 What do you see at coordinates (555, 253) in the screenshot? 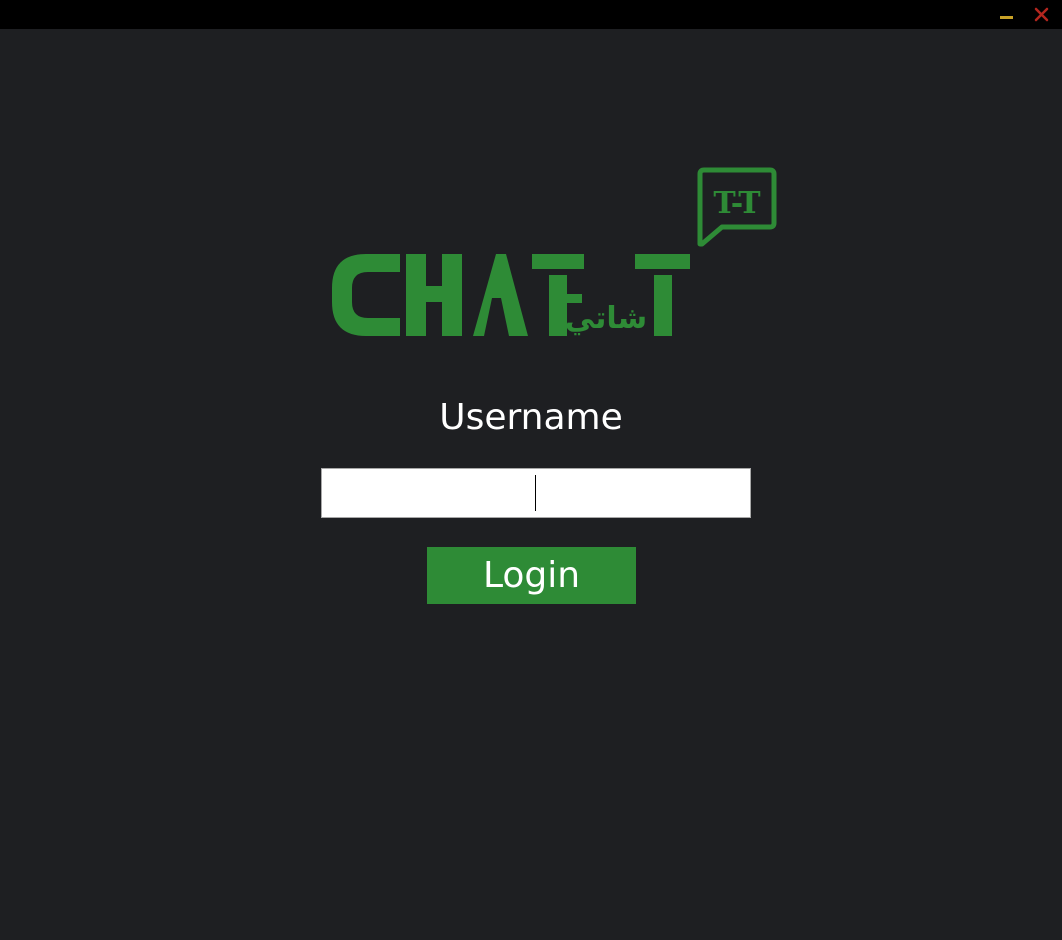
I see `app-logo: T-T شاتي` at bounding box center [555, 253].